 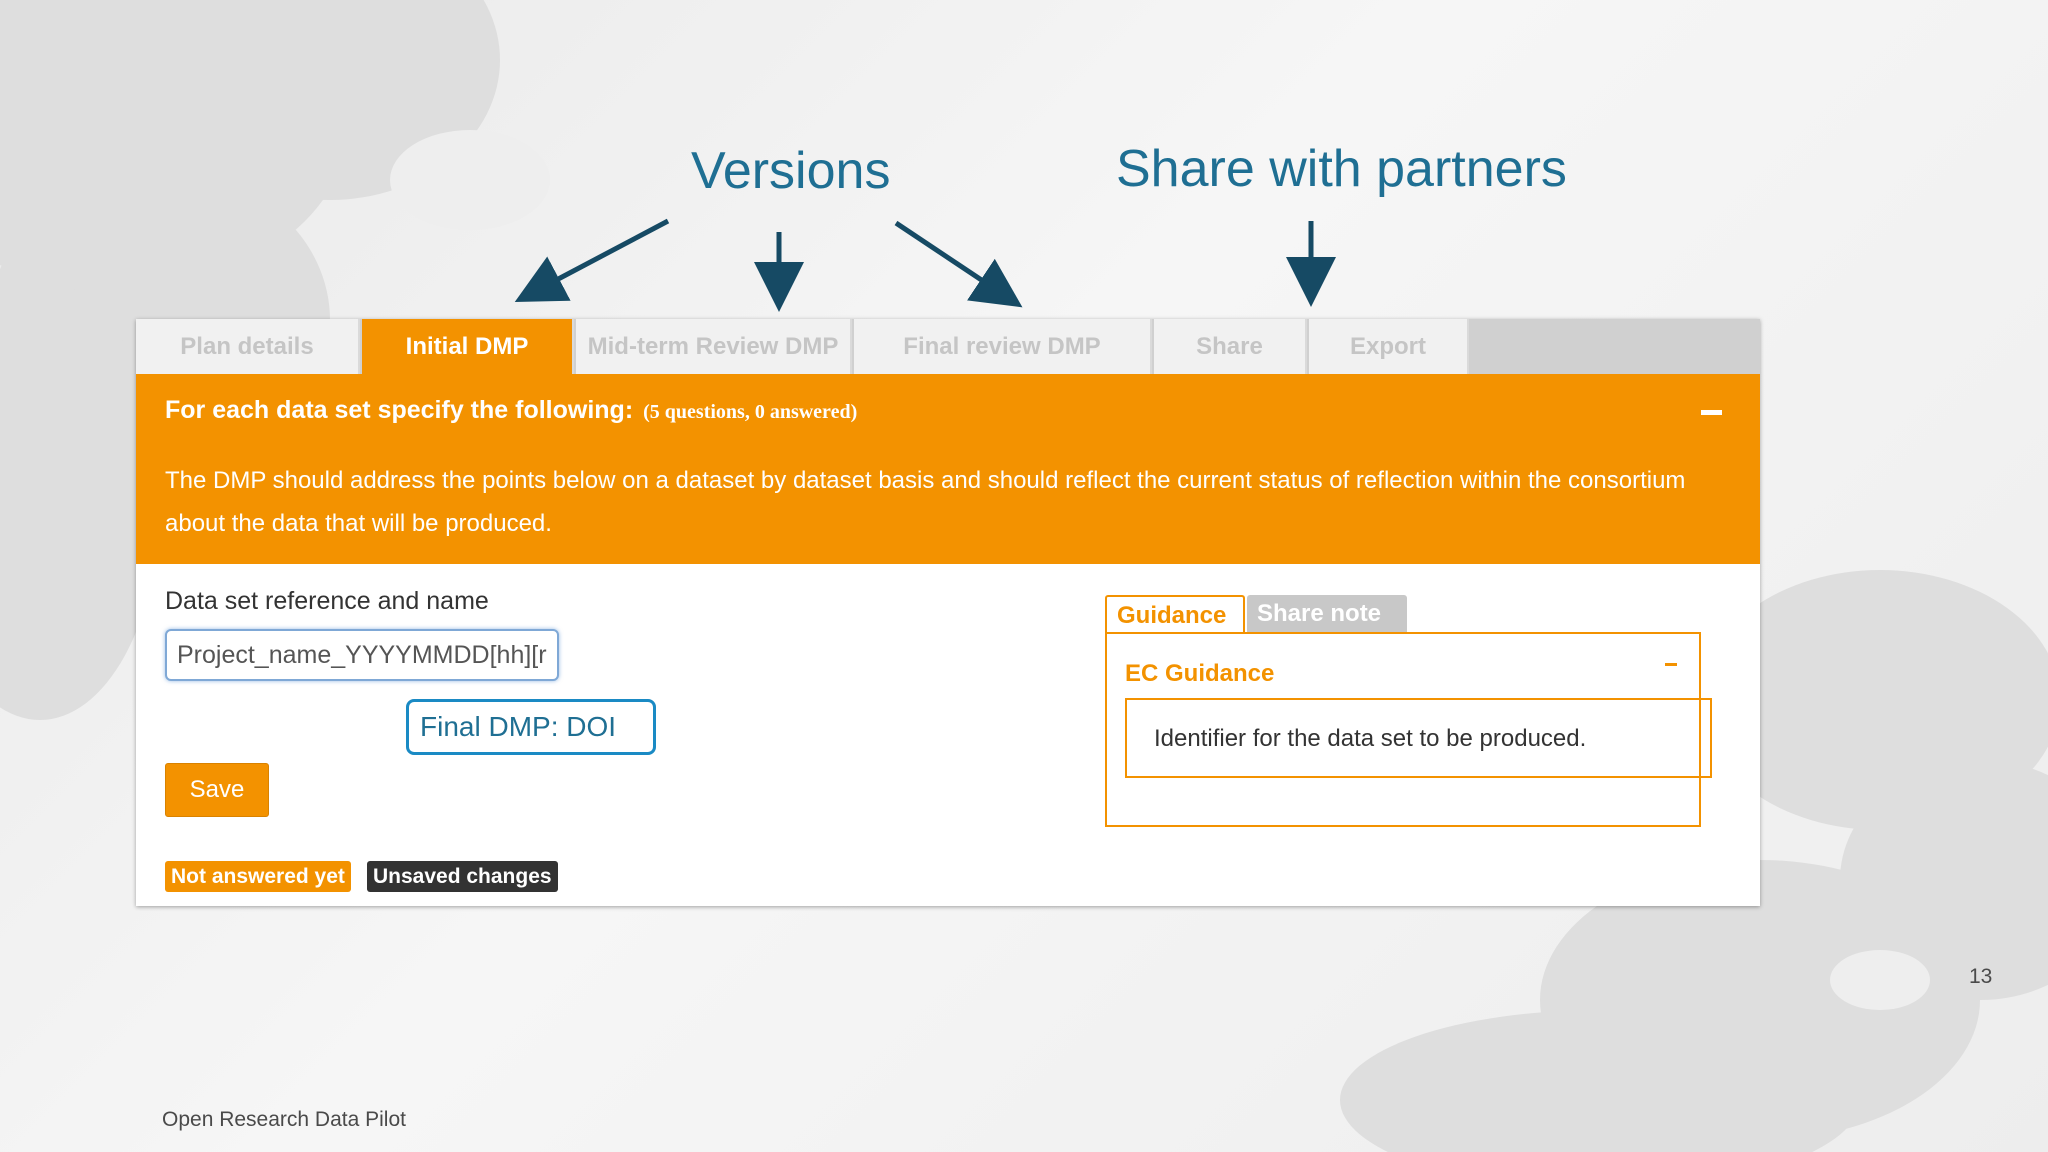 I want to click on minus-icon, so click(x=1711, y=412).